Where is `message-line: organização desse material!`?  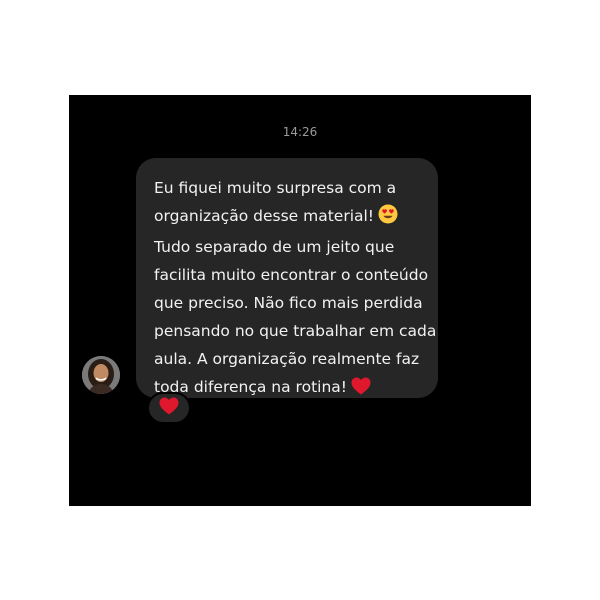
message-line: organização desse material! is located at coordinates (264, 216).